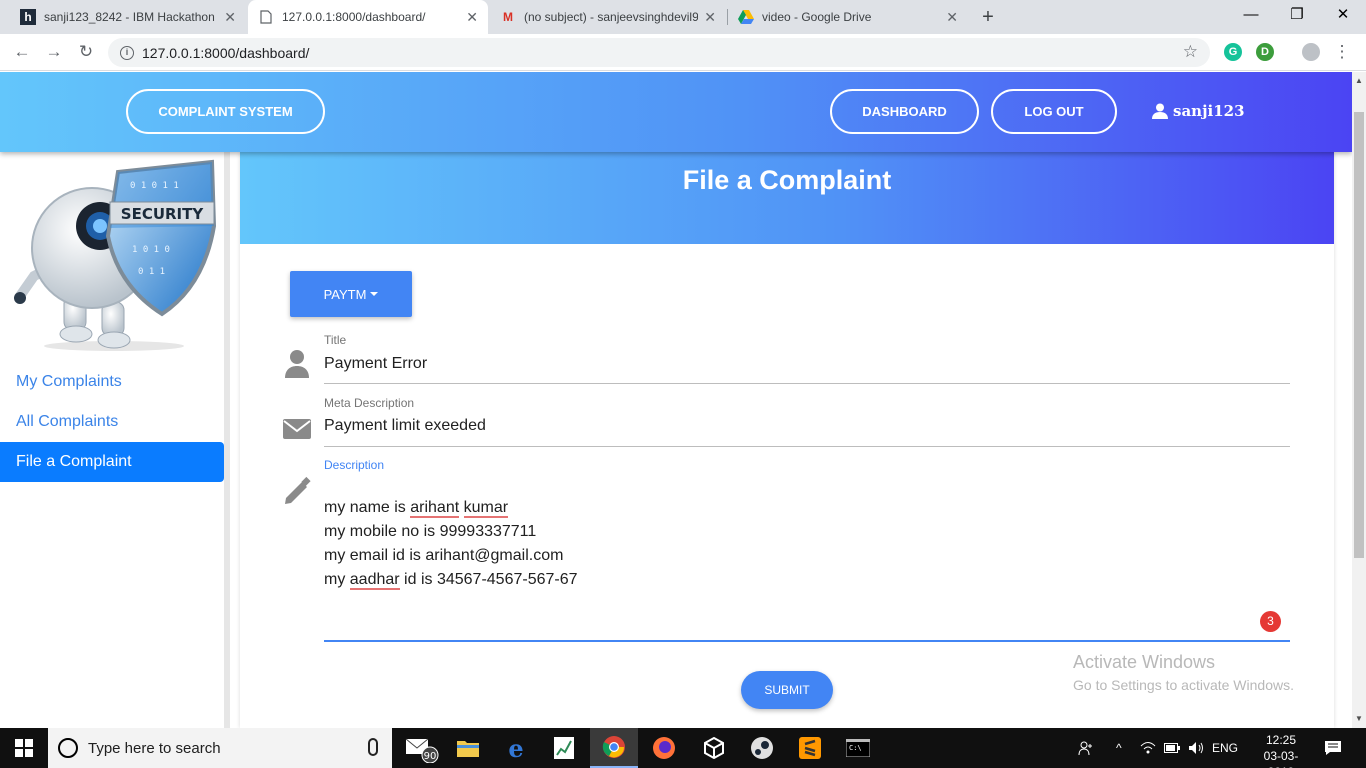  What do you see at coordinates (451, 580) in the screenshot?
I see `description-line: my aadhar id is 34567-4567-567-67` at bounding box center [451, 580].